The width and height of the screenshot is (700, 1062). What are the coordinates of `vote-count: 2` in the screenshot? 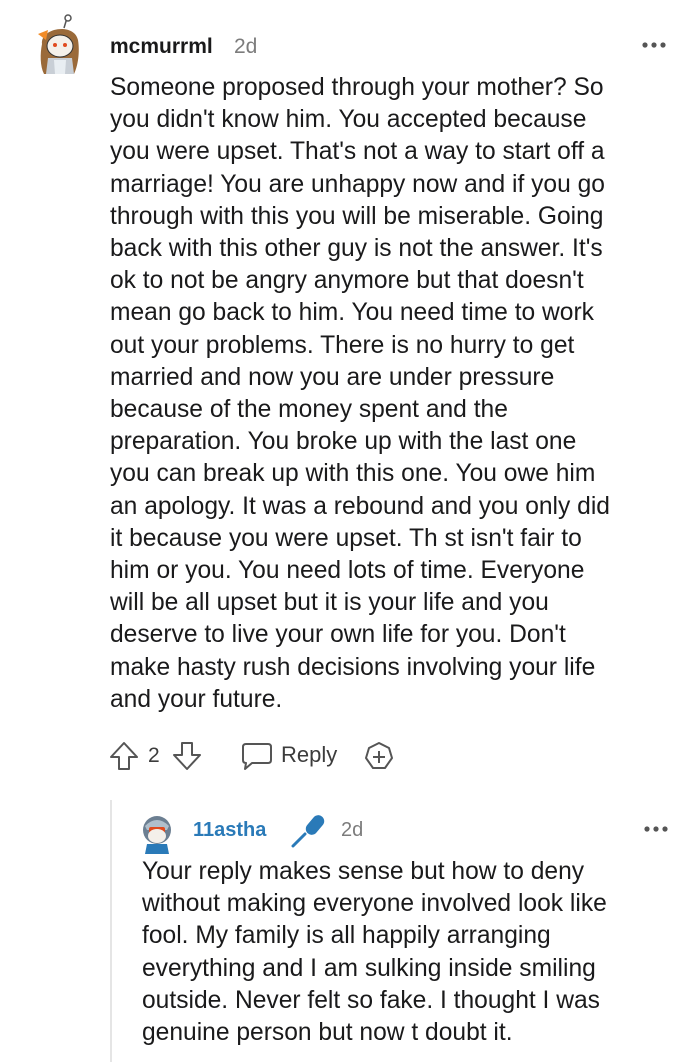 It's located at (154, 755).